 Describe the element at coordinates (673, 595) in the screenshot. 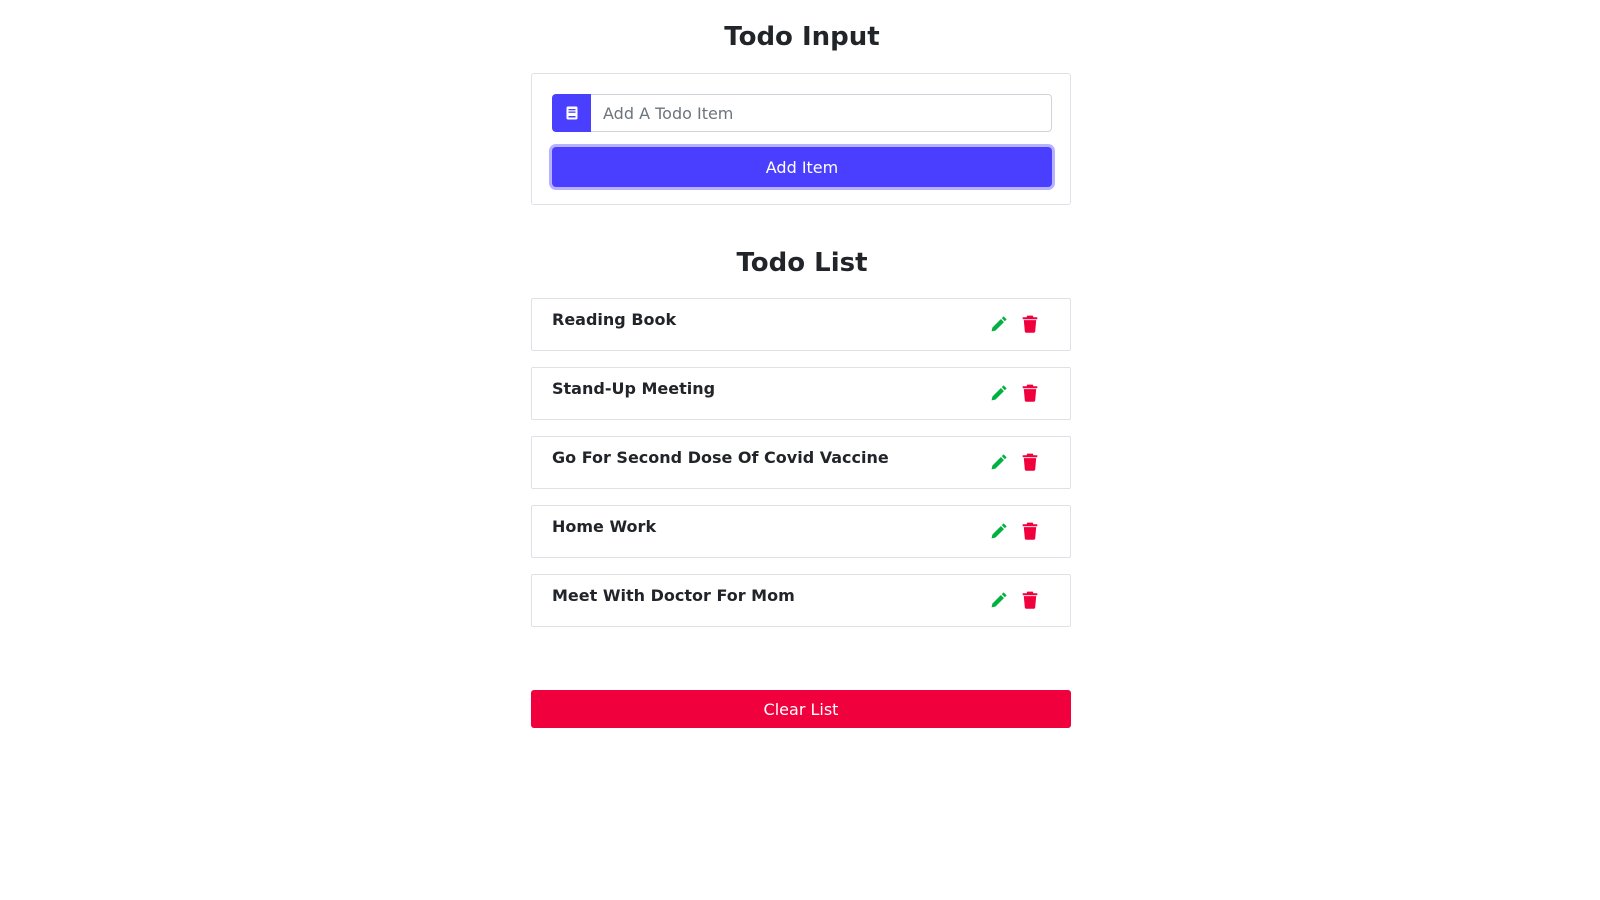

I see `todo-item-label: Meet With Doctor For Mom` at that location.